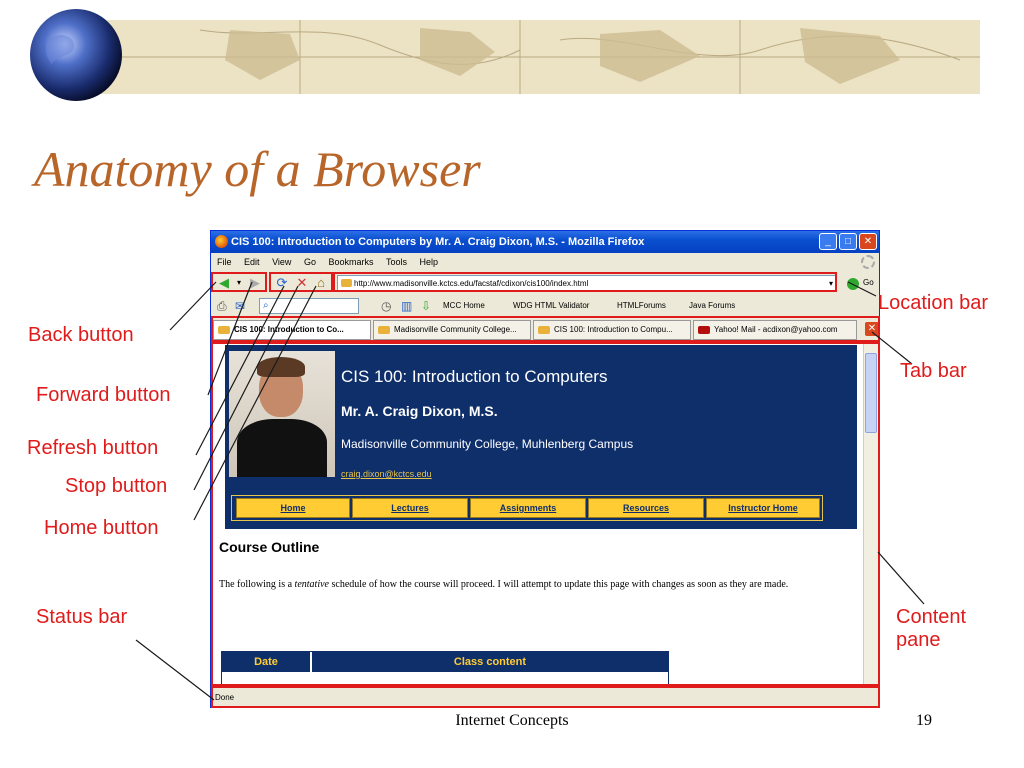  I want to click on menu-bar: File Edit View Go Bookmarks Tools Help, so click(545, 262).